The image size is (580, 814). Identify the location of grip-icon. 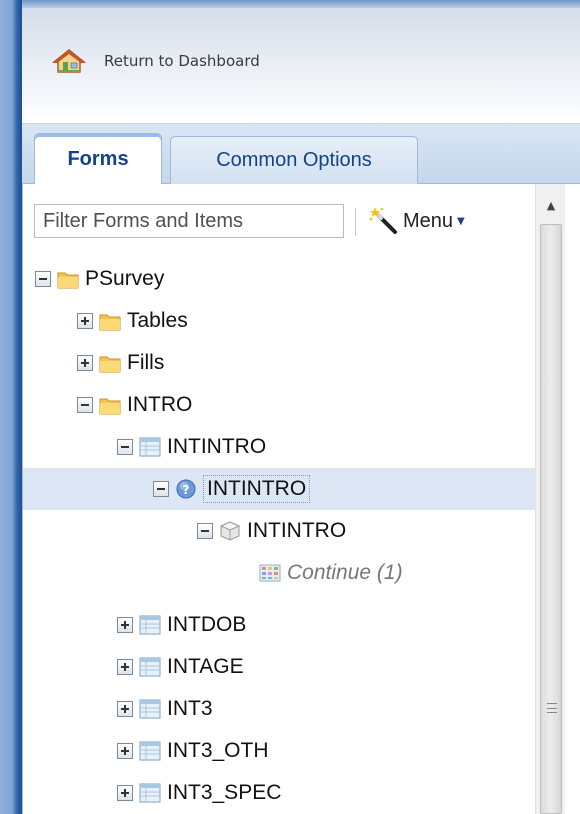
(552, 708).